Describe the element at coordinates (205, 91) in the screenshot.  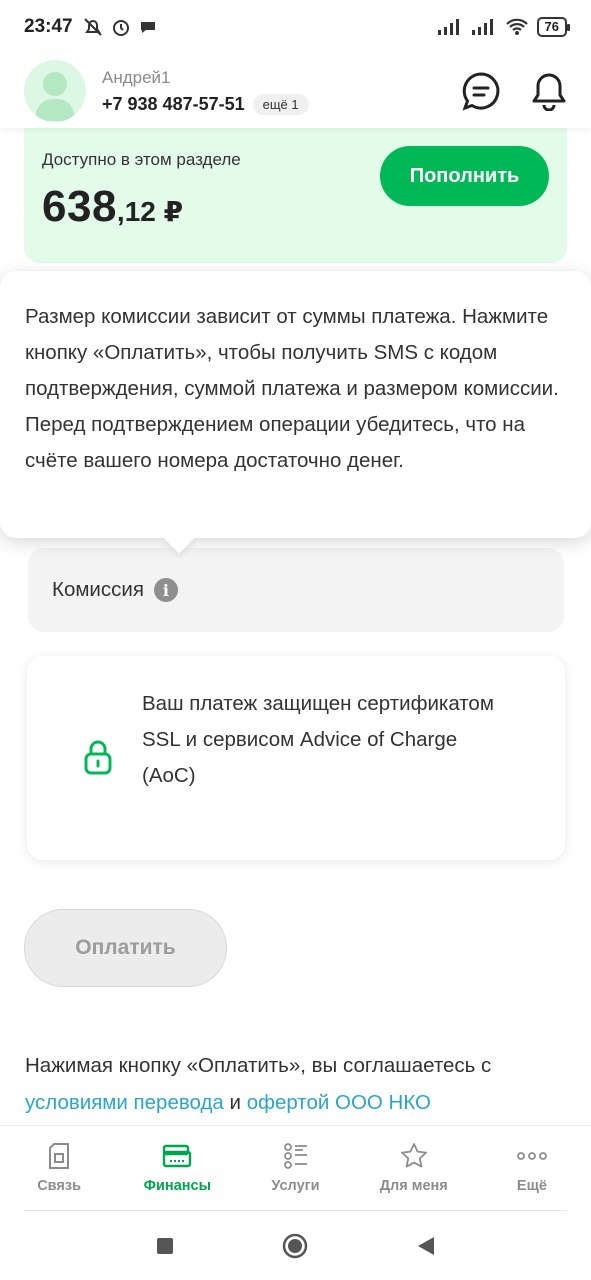
I see `account-switcher: Андрей1 +7 938 487-57-51 ещё 1` at that location.